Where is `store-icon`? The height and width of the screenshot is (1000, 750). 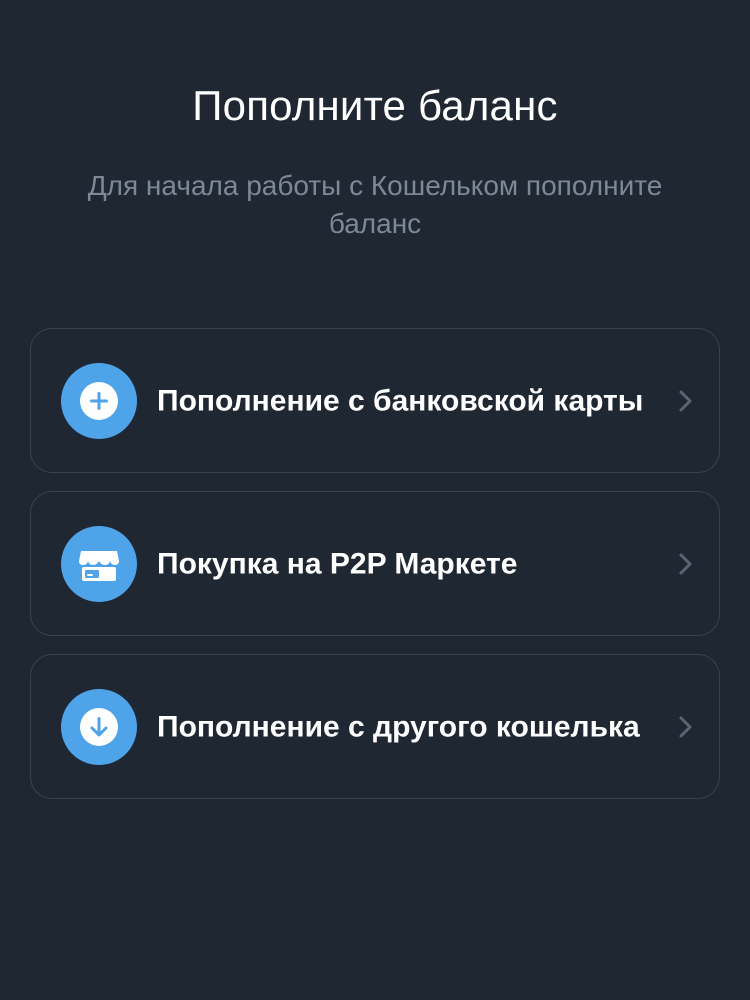 store-icon is located at coordinates (99, 563).